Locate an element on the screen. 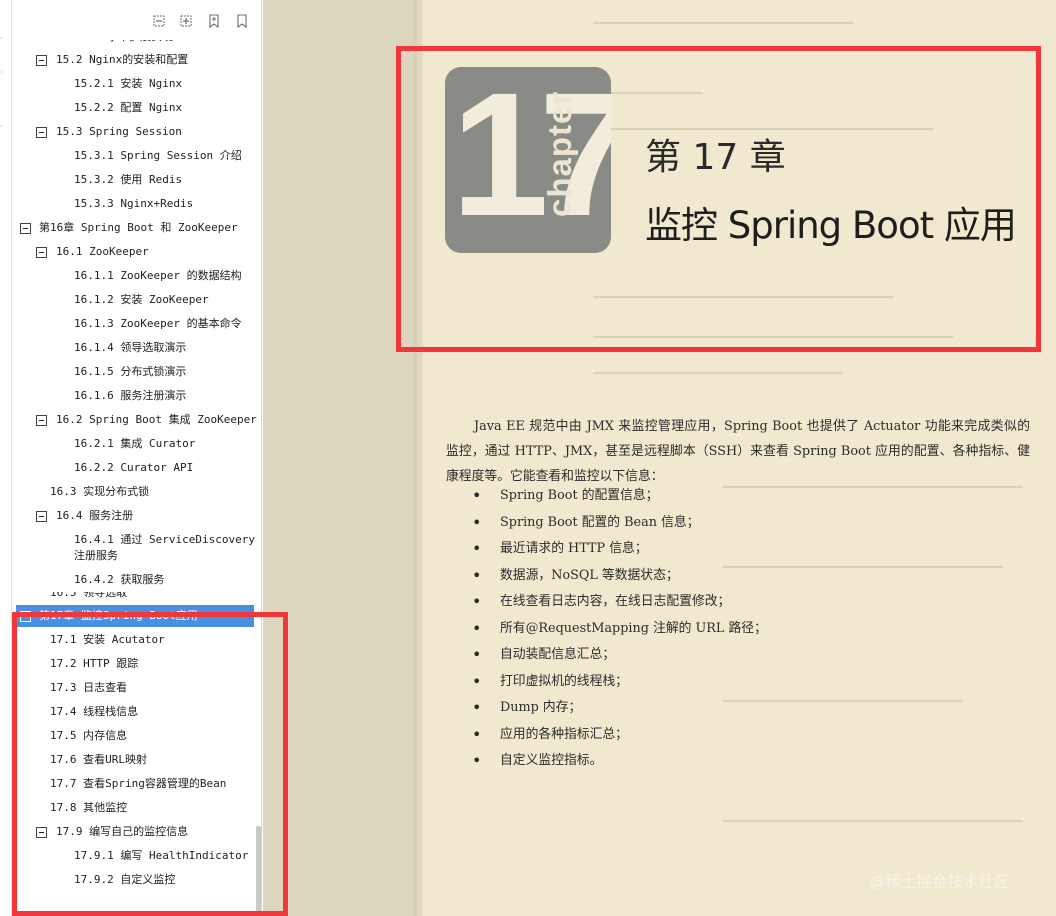 This screenshot has height=916, width=1056. feature-bullet-item: 应用的各种指标汇总； is located at coordinates (732, 735).